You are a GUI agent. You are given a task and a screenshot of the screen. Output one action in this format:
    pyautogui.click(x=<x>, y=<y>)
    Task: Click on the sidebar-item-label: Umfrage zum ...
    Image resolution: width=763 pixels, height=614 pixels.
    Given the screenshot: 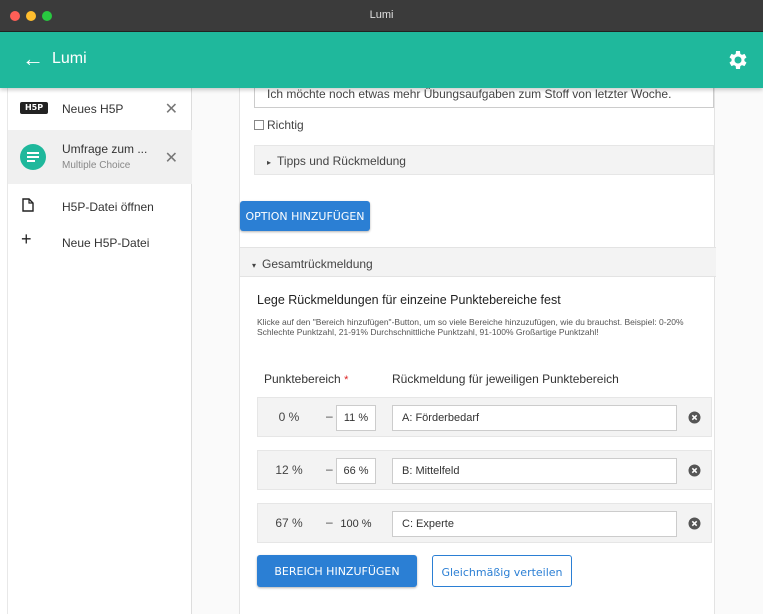 What is the action you would take?
    pyautogui.click(x=105, y=149)
    